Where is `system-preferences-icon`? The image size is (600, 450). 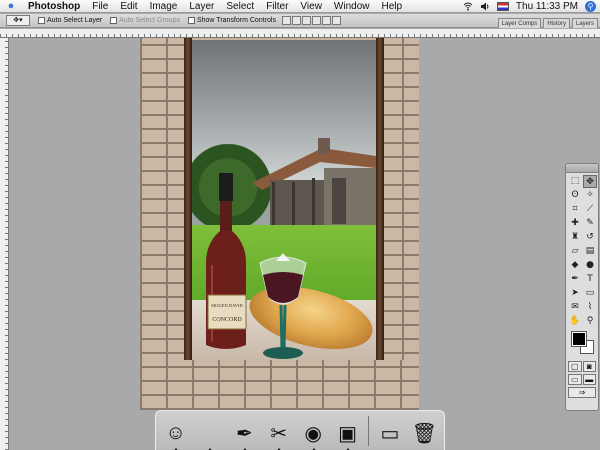
system-preferences-icon is located at coordinates (209, 433).